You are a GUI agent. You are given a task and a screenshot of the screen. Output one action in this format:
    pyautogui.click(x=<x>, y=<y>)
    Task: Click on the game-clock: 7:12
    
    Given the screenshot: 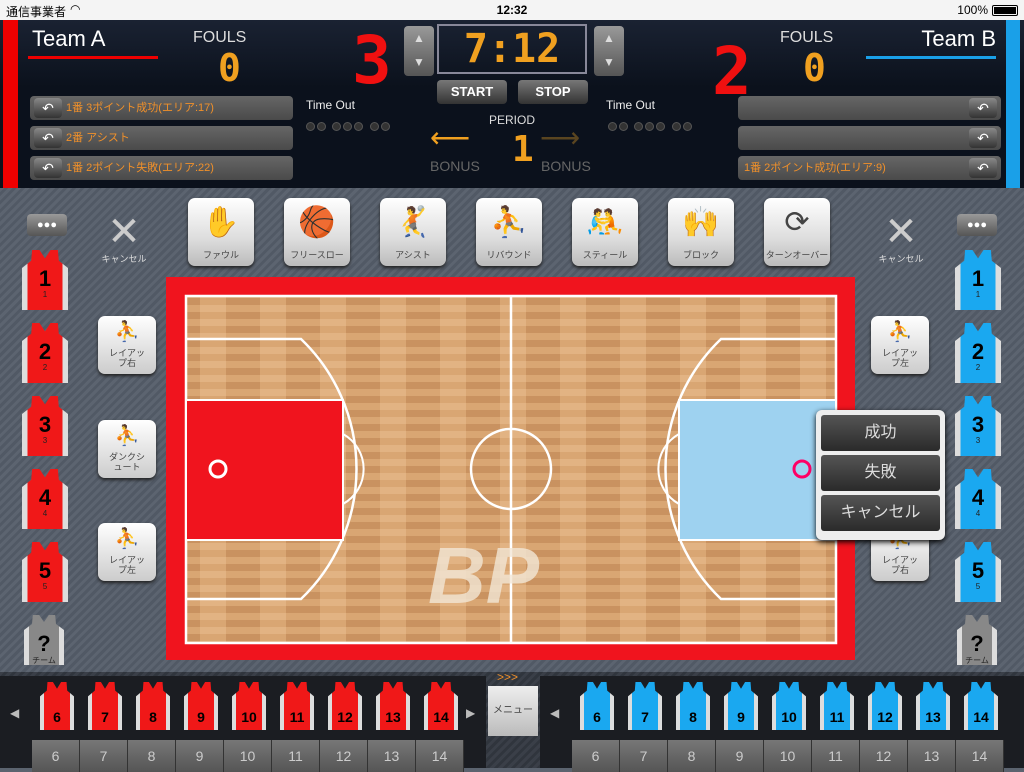 What is the action you would take?
    pyautogui.click(x=512, y=49)
    